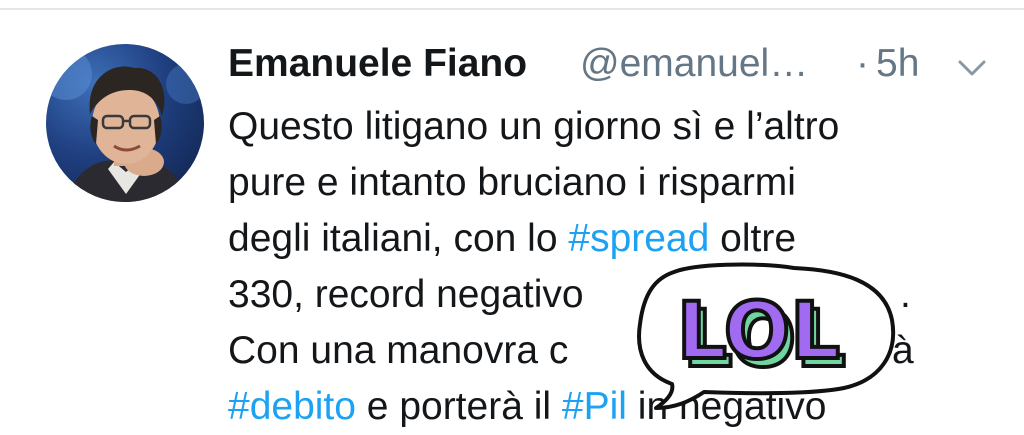 This screenshot has height=435, width=1024. Describe the element at coordinates (512, 9) in the screenshot. I see `top-divider` at that location.